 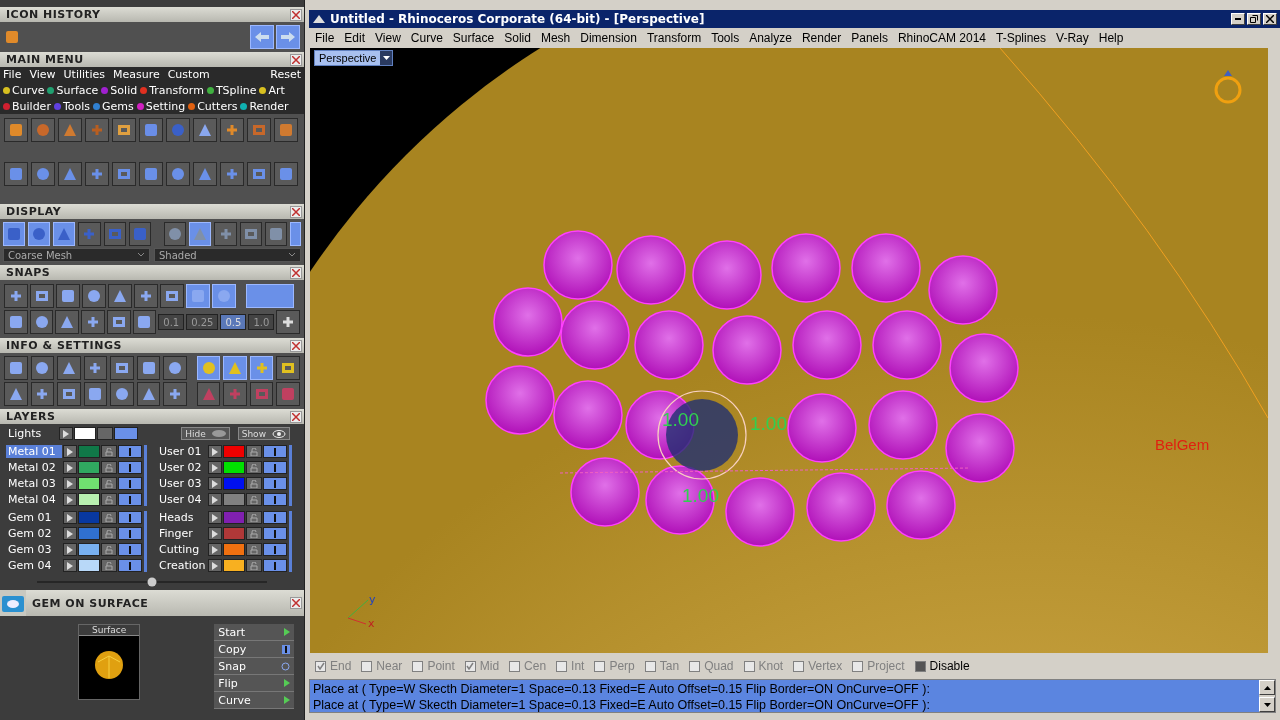 I want to click on layer-name: Gem 01, so click(x=34, y=517).